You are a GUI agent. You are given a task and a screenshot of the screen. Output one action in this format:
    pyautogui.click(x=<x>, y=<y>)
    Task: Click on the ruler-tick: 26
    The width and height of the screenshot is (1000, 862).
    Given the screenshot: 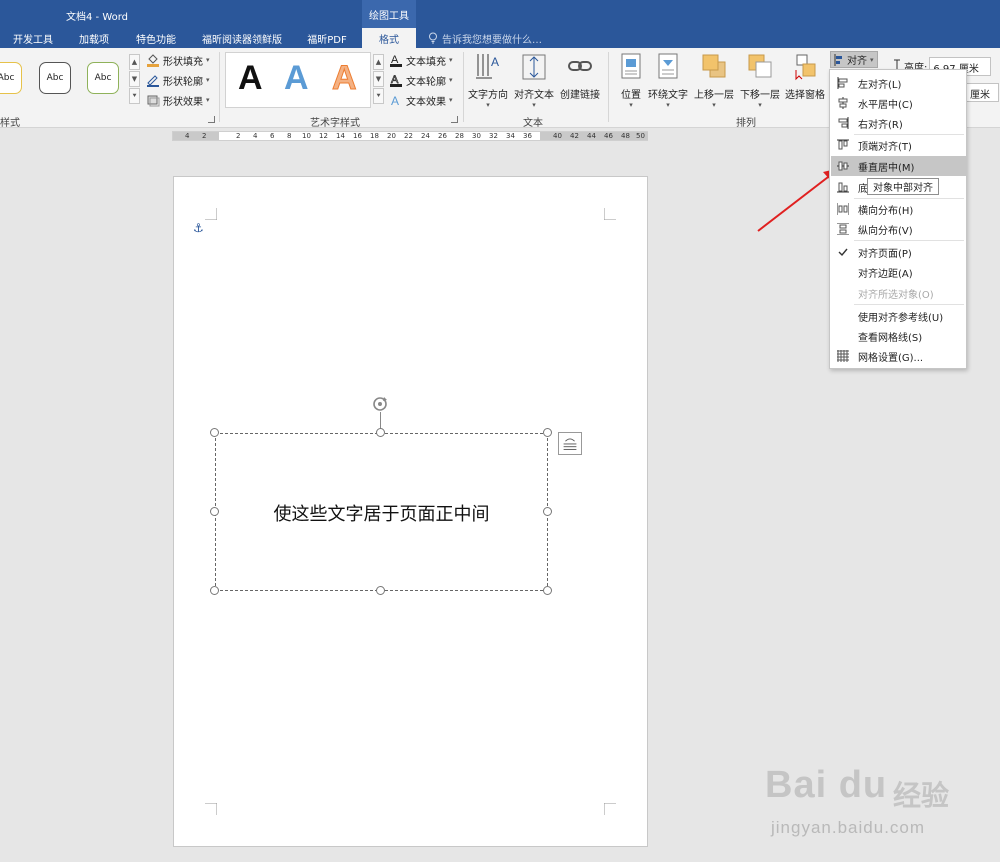 What is the action you would take?
    pyautogui.click(x=442, y=136)
    